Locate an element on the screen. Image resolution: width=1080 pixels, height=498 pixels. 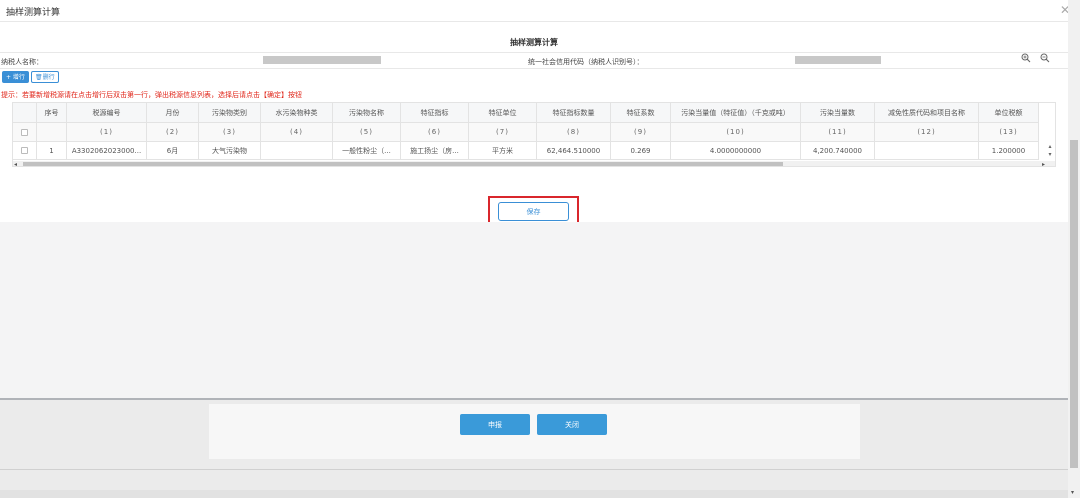
zoom-in-icon is located at coordinates (1026, 59).